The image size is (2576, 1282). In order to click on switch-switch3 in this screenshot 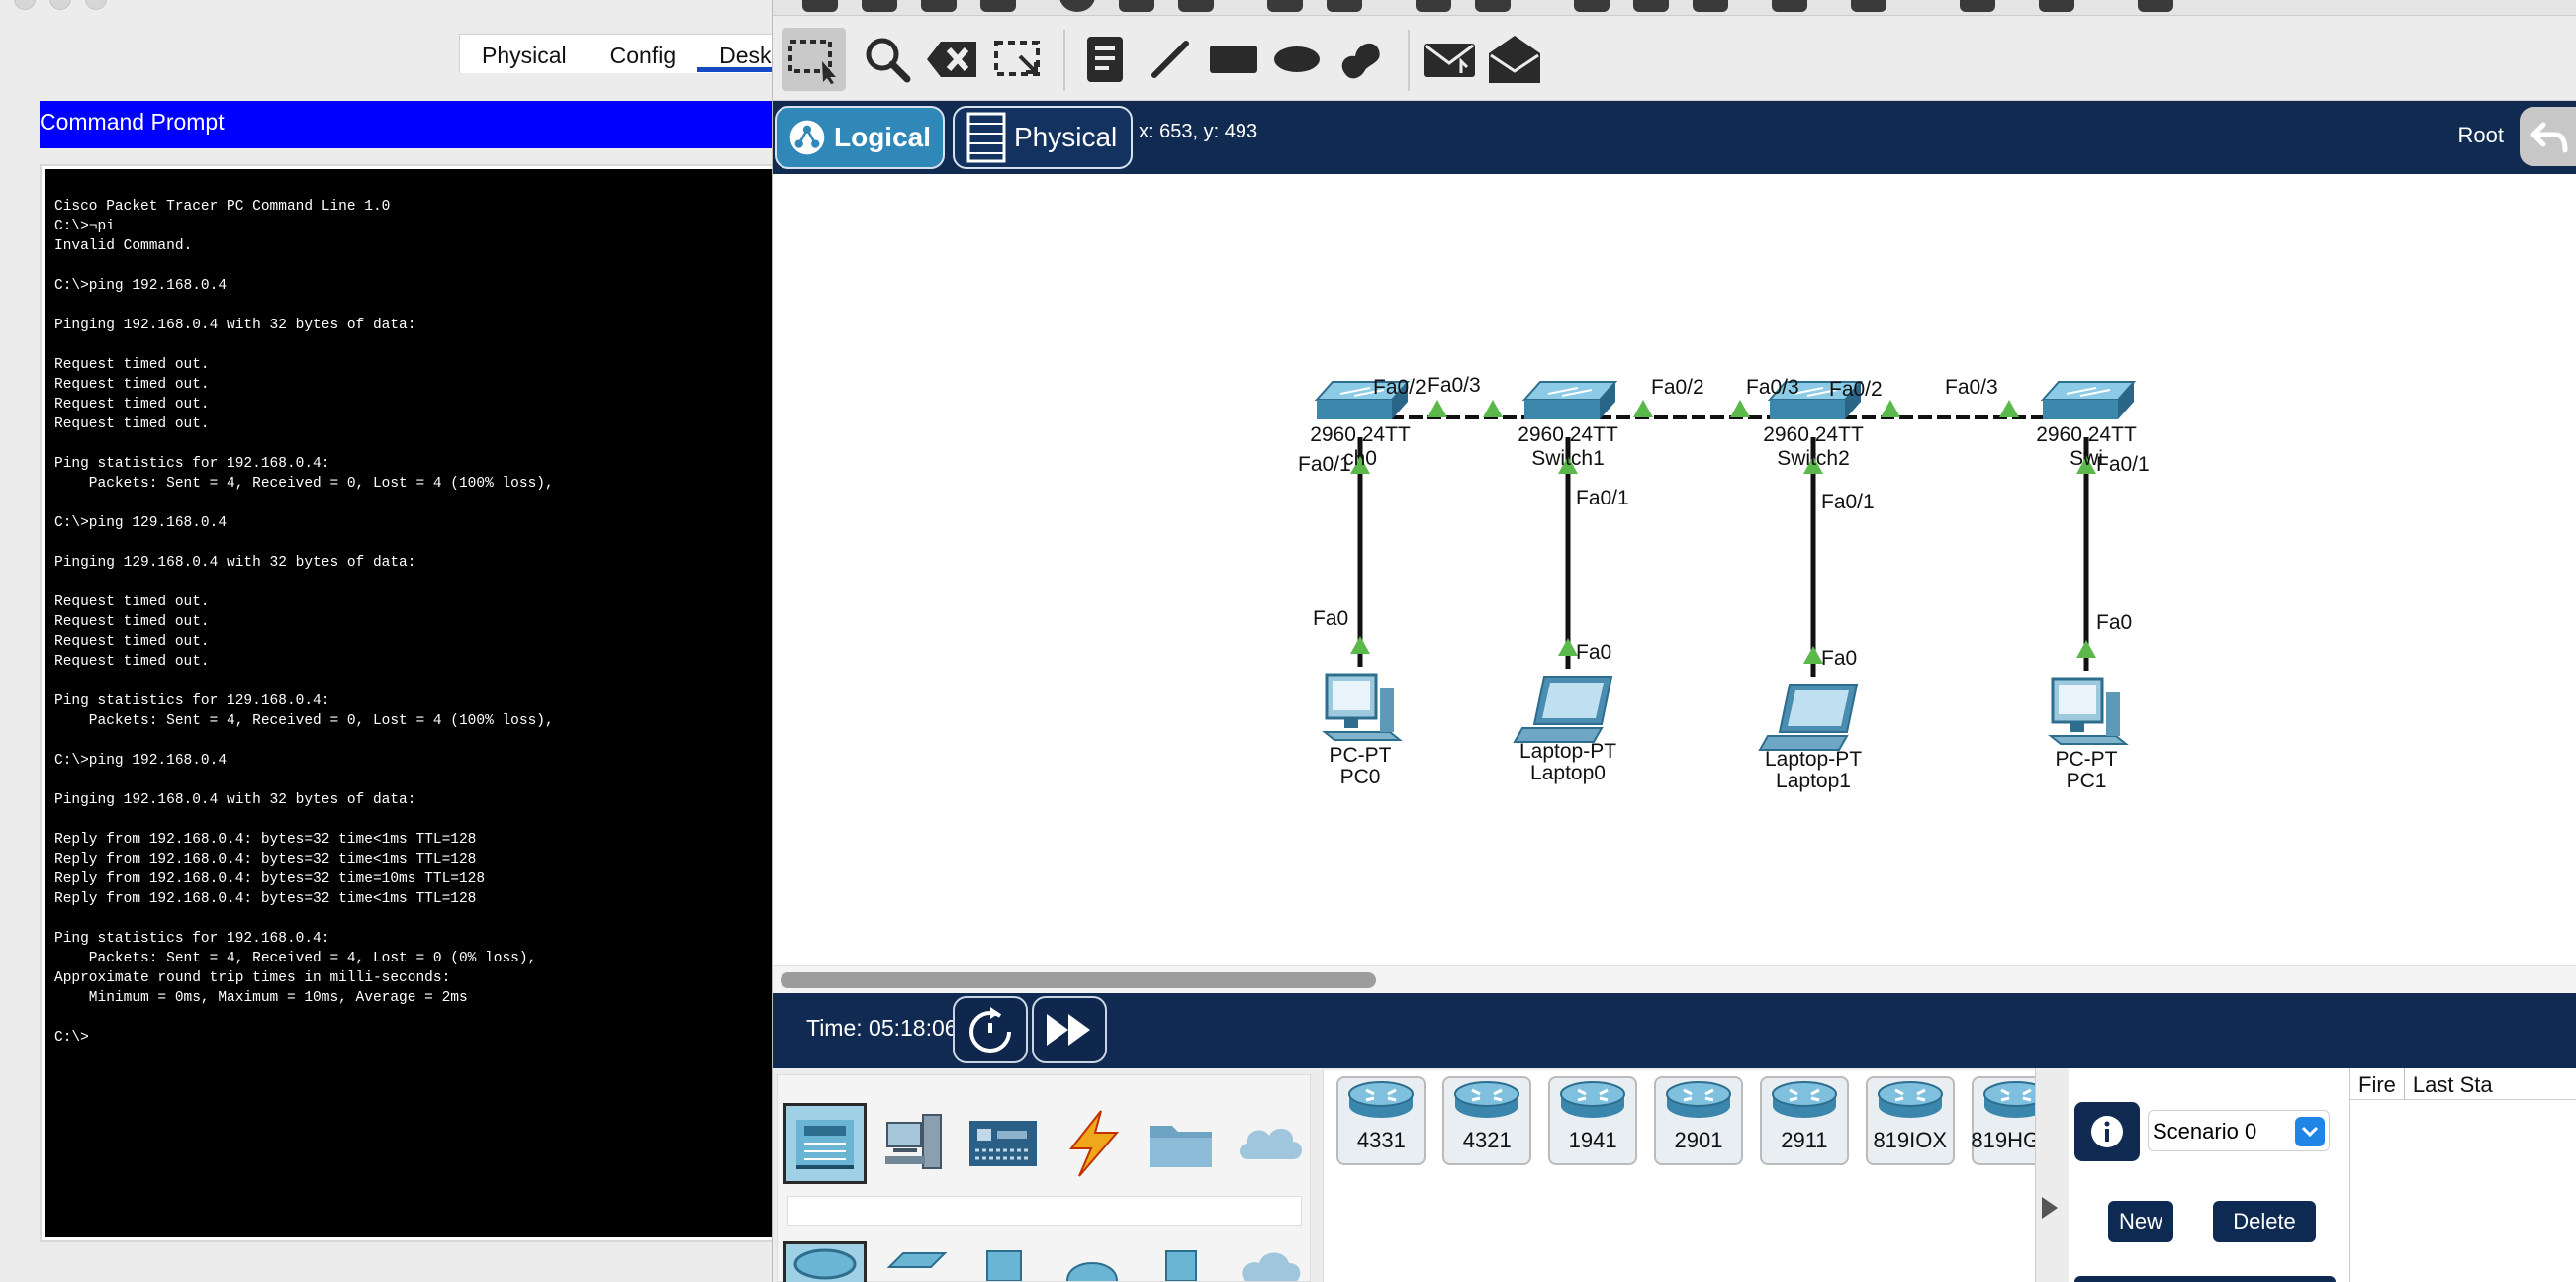, I will do `click(2089, 400)`.